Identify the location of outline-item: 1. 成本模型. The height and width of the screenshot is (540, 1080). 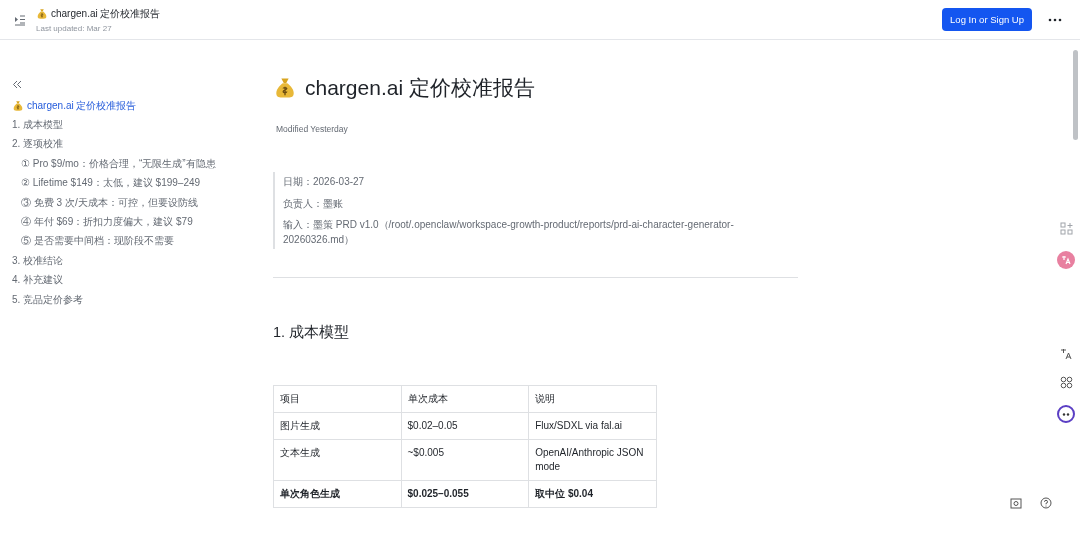
(38, 125).